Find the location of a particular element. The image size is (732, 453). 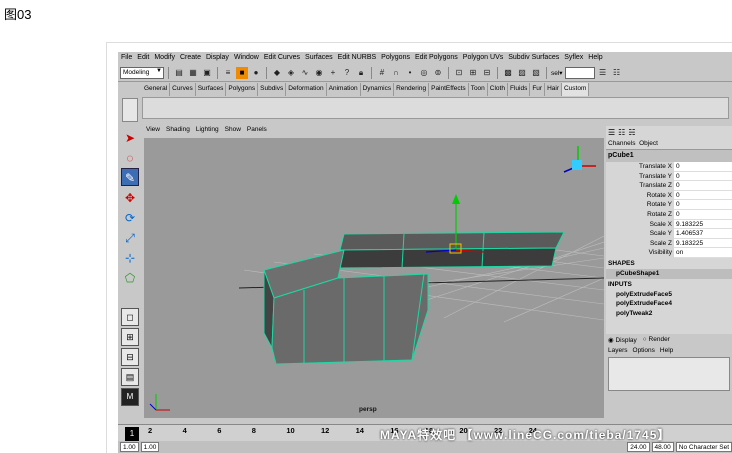

select-joint-icon: ◈ is located at coordinates (291, 73).